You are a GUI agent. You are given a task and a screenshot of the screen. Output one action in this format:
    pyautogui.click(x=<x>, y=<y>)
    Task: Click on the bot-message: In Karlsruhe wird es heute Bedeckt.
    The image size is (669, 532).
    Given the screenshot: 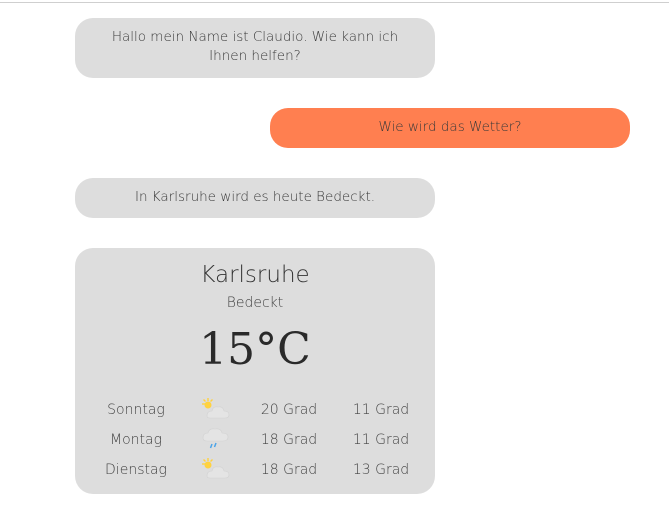 What is the action you would take?
    pyautogui.click(x=255, y=198)
    